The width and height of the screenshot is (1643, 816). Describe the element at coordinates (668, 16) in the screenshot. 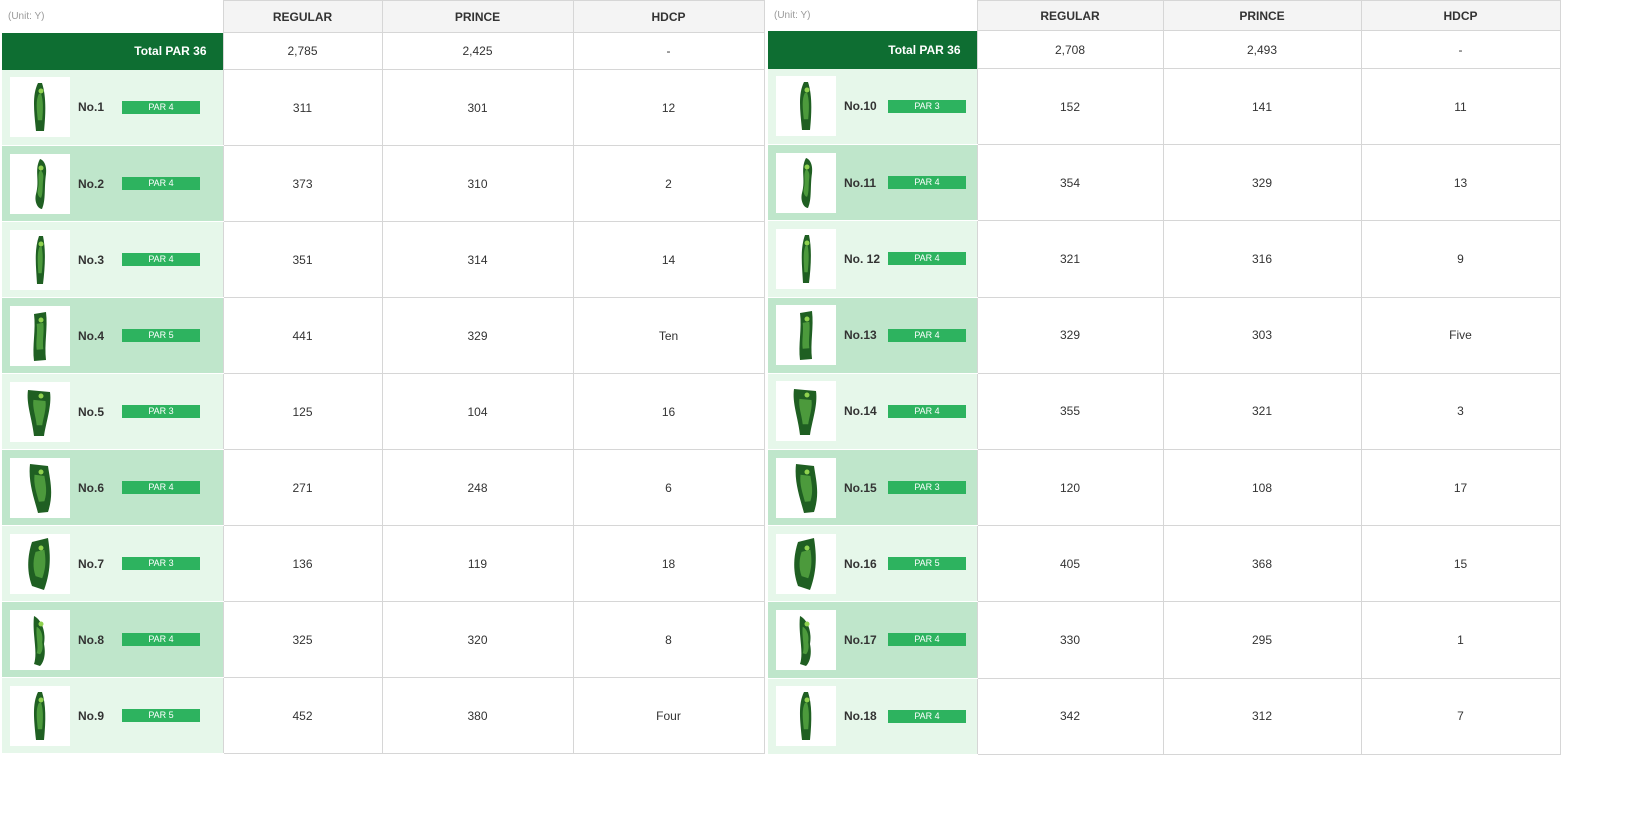

I see `column-header-hdcp: HDCP` at that location.